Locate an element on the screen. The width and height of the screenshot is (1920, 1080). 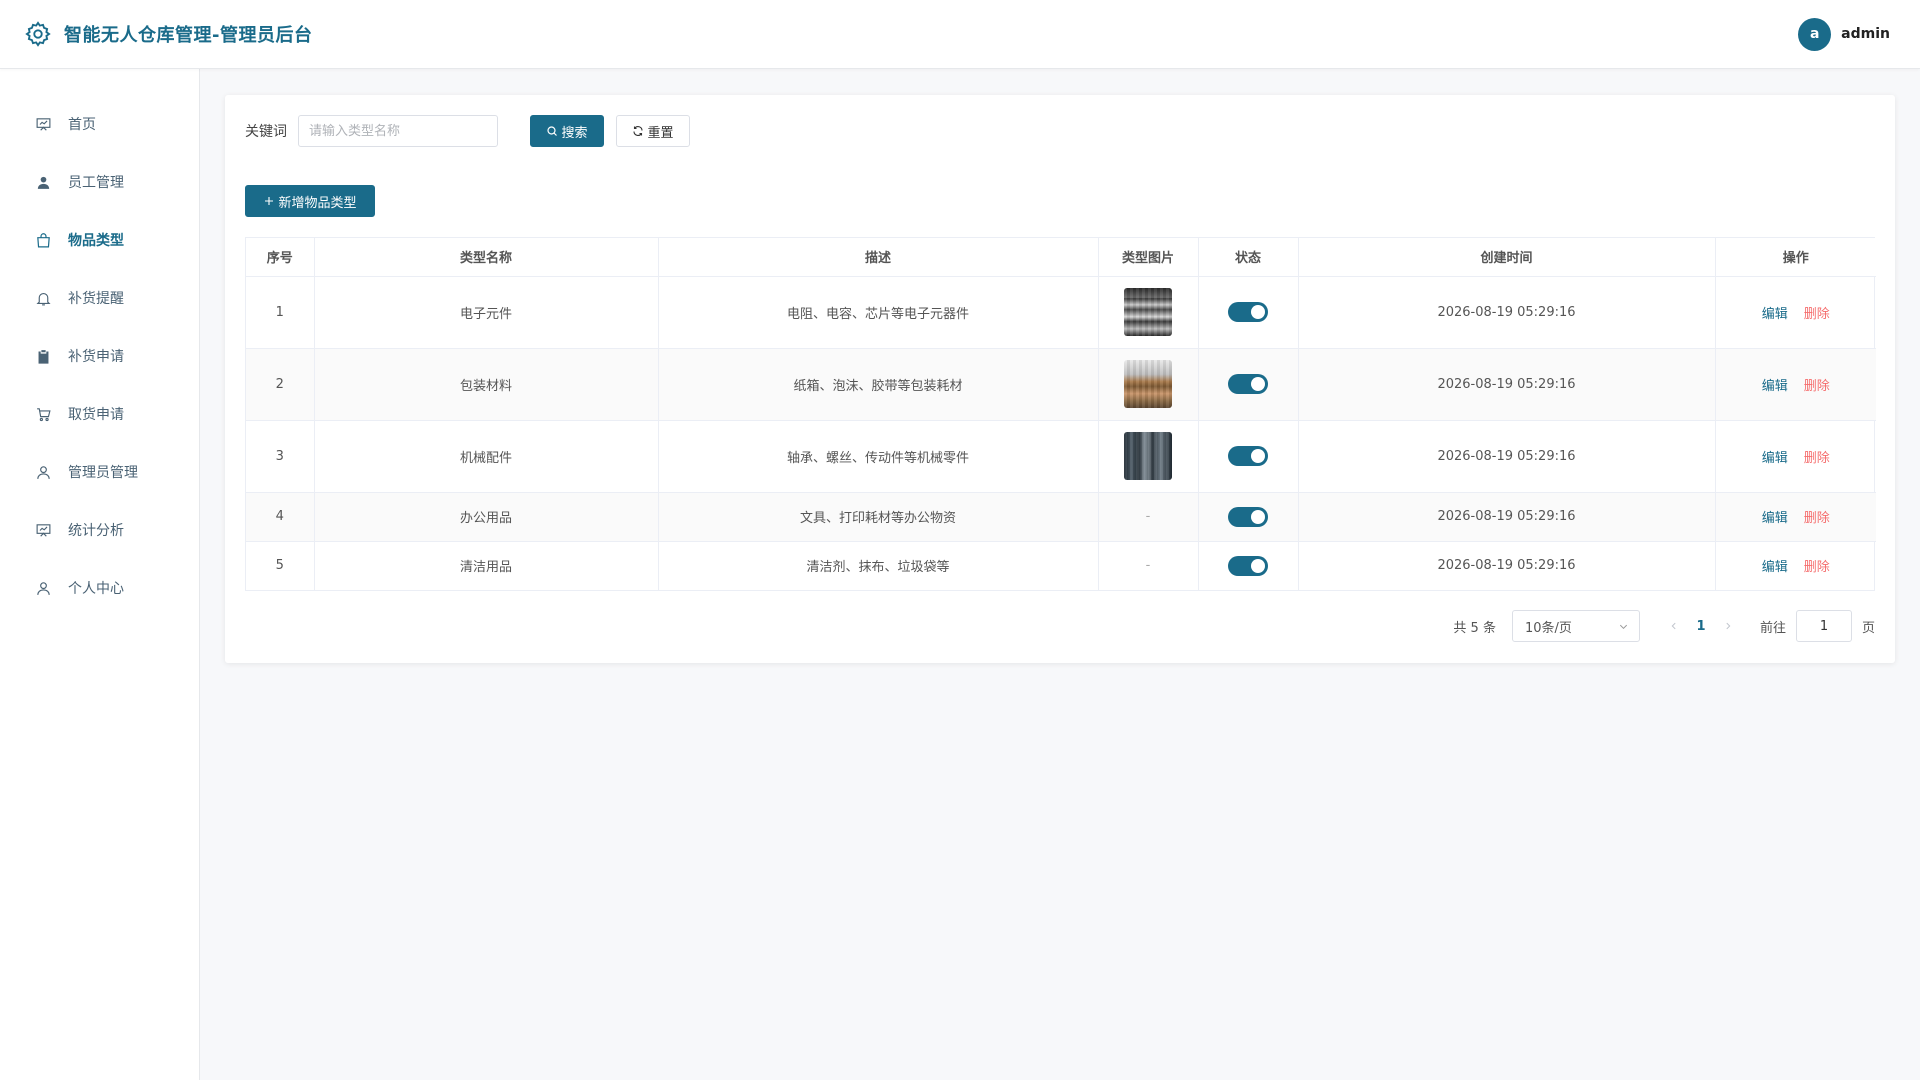
sidebar-item-label: 员工管理 is located at coordinates (96, 183).